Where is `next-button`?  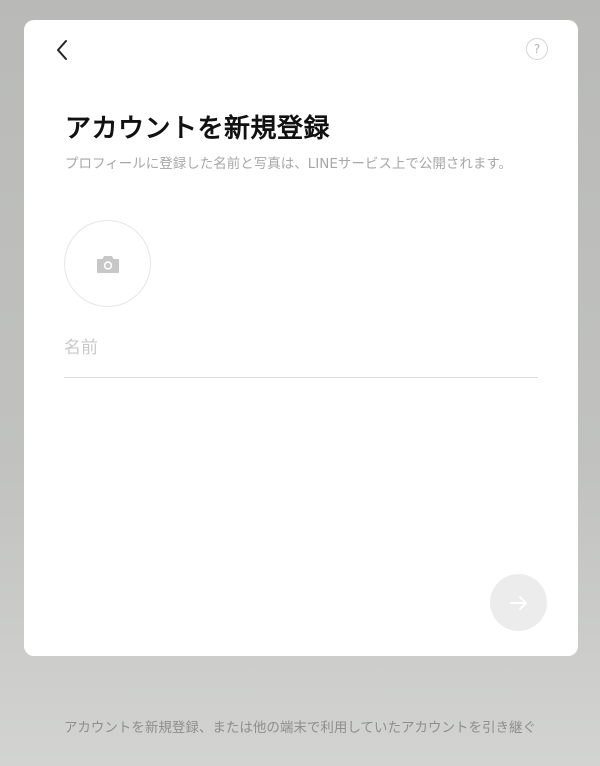
next-button is located at coordinates (518, 602).